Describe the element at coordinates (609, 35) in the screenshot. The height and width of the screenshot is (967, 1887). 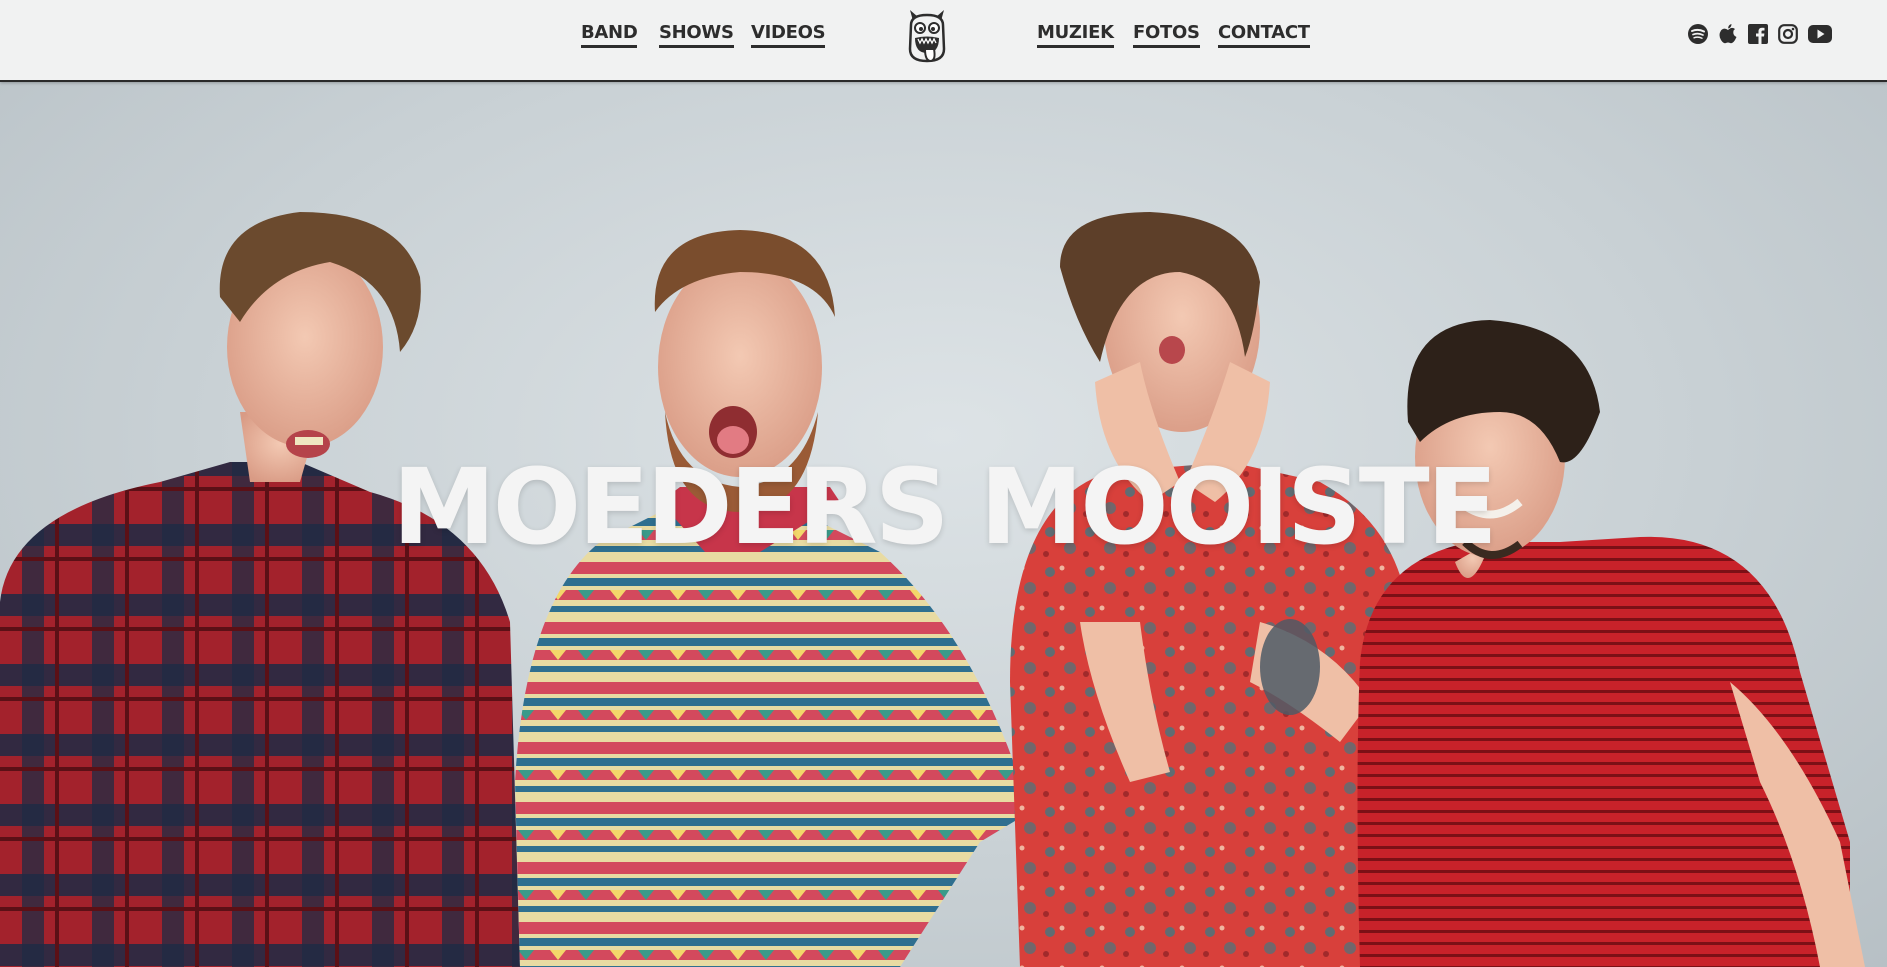
I see `nav-band-link: BAND` at that location.